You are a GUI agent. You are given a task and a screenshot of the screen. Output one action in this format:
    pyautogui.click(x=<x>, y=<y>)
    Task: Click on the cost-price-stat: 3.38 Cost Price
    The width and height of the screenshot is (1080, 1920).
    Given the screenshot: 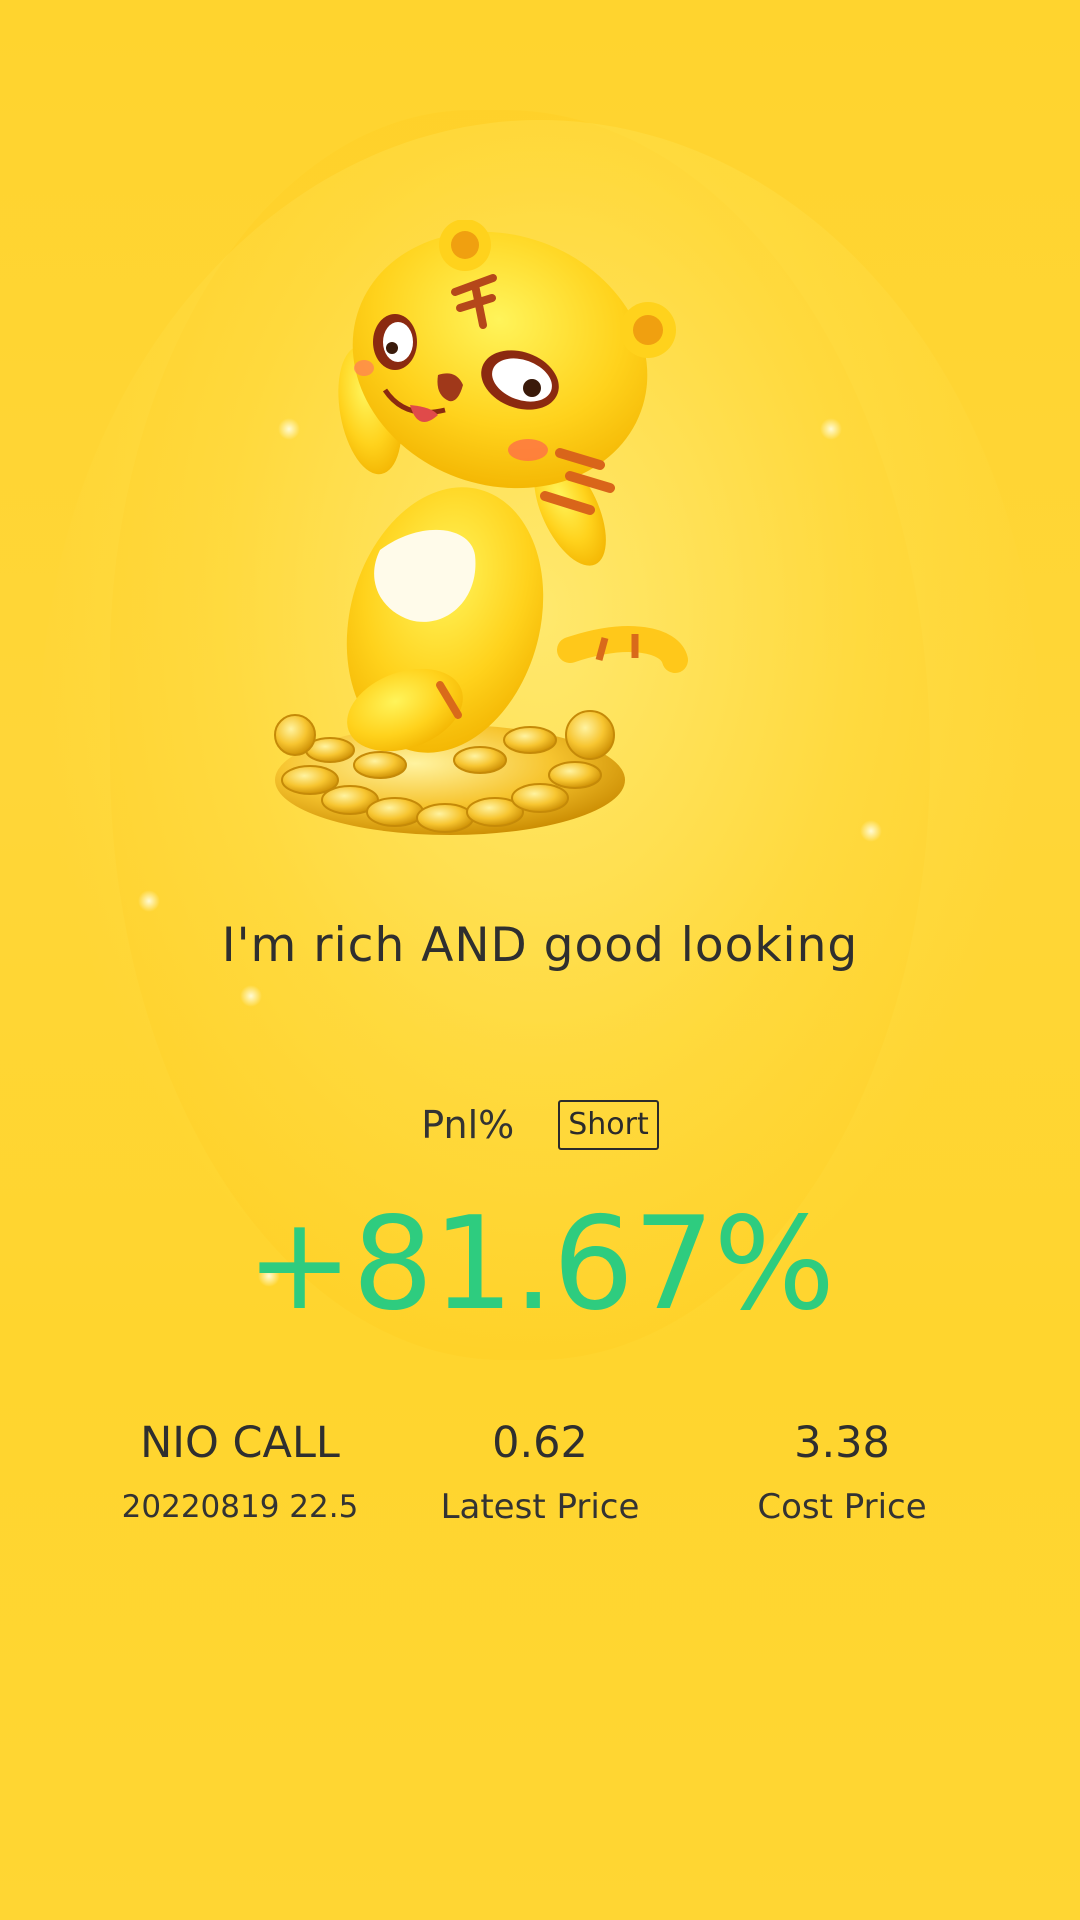 What is the action you would take?
    pyautogui.click(x=842, y=1472)
    